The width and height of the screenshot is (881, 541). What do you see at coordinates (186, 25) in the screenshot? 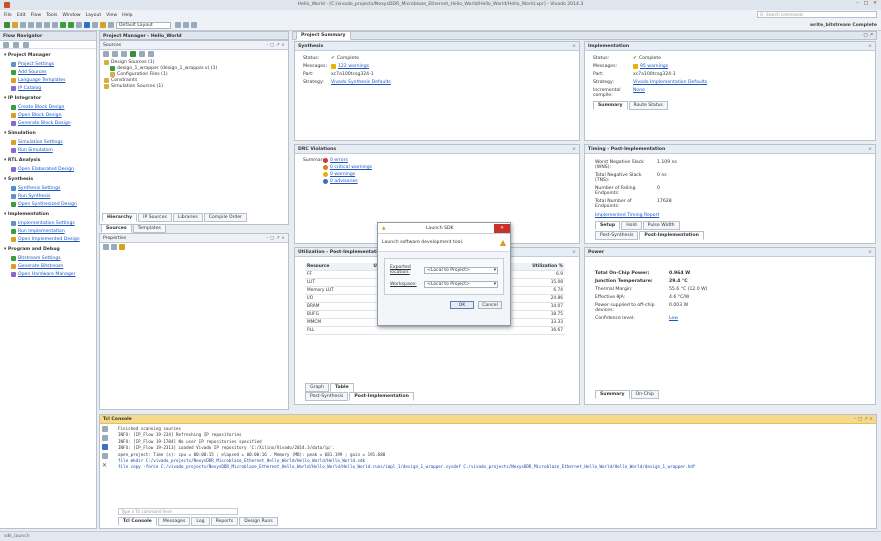
I see `tools-icon` at bounding box center [186, 25].